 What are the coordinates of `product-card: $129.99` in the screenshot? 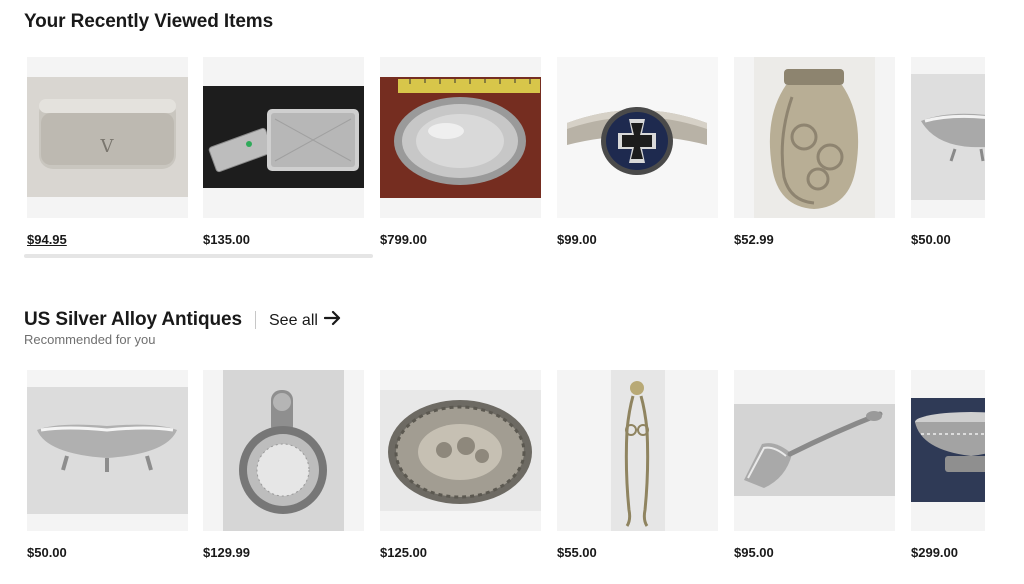 It's located at (283, 465).